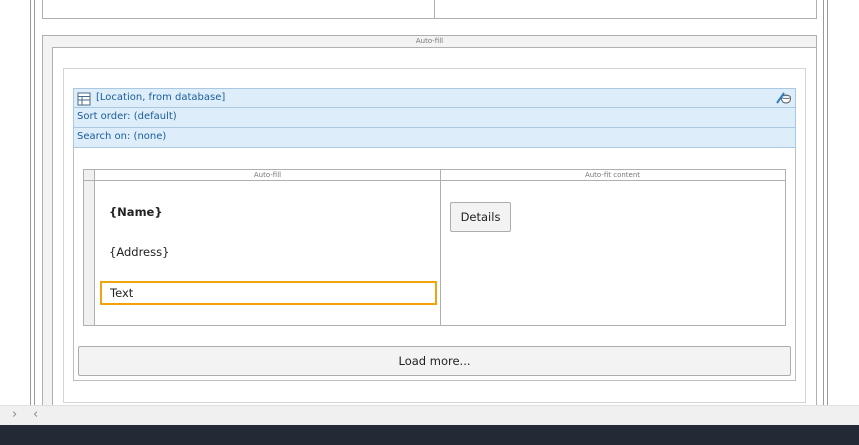 This screenshot has height=445, width=859. Describe the element at coordinates (784, 97) in the screenshot. I see `edit-data-source-icon` at that location.